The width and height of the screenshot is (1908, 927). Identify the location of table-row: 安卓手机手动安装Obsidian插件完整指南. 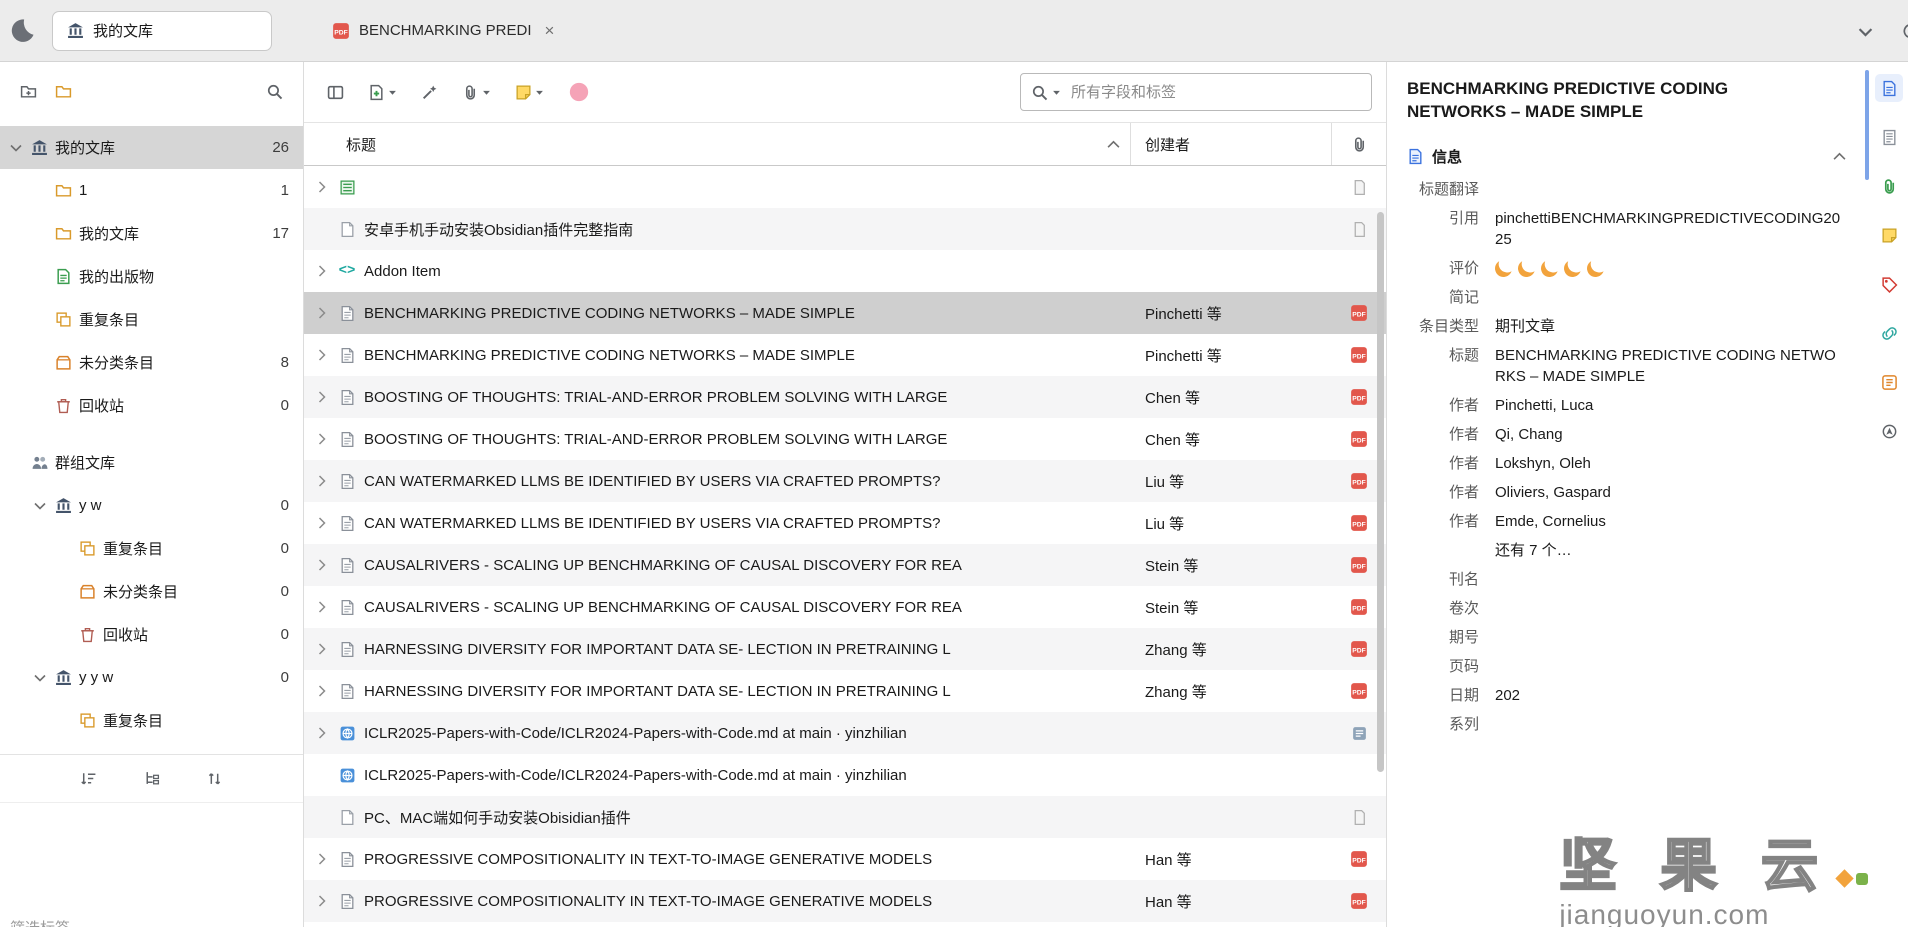
(845, 229).